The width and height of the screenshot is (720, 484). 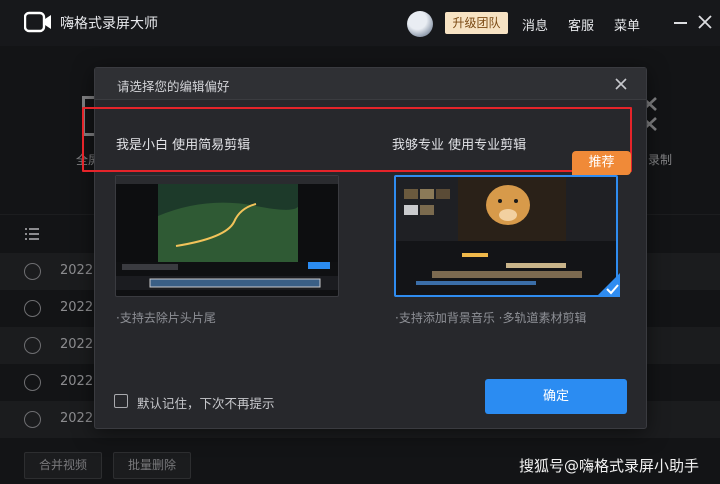 What do you see at coordinates (581, 24) in the screenshot?
I see `support-menu: 客服` at bounding box center [581, 24].